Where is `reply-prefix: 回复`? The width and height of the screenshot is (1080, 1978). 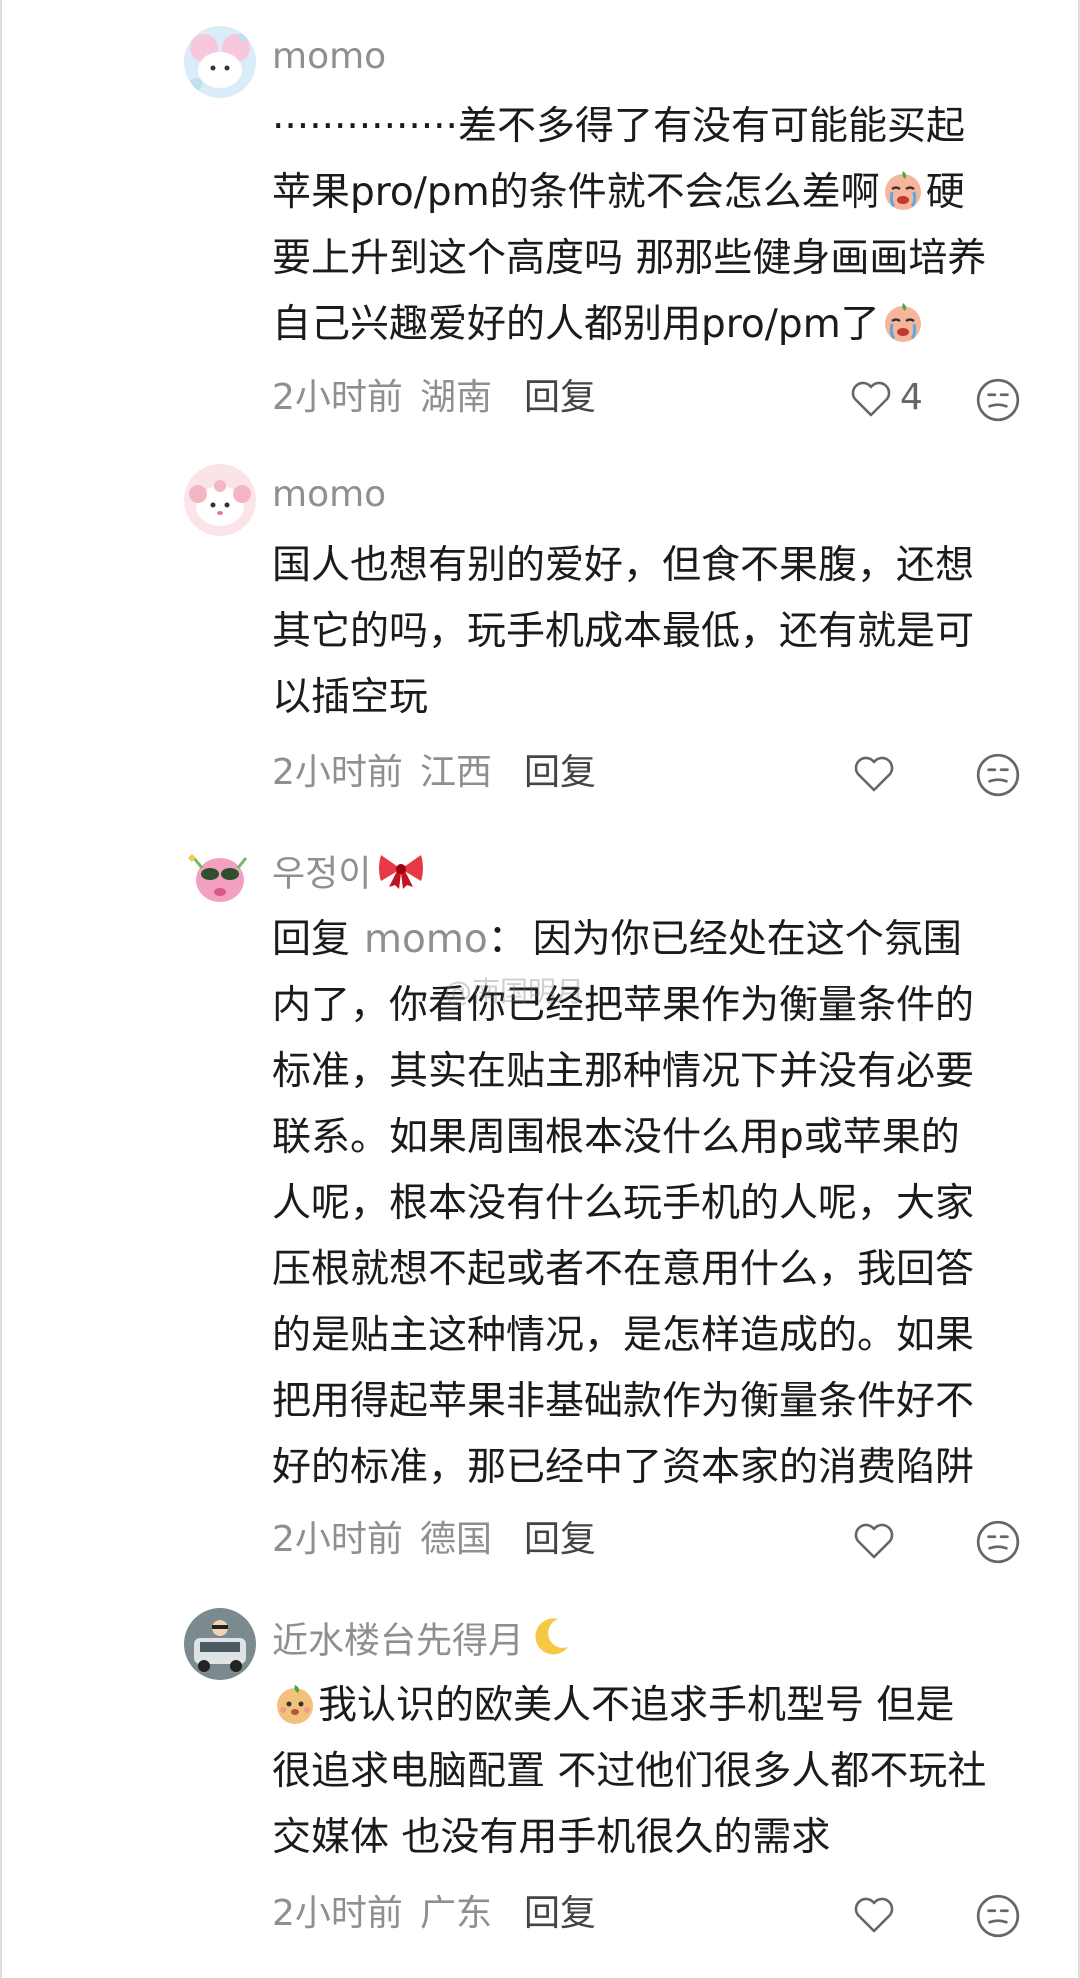 reply-prefix: 回复 is located at coordinates (311, 939).